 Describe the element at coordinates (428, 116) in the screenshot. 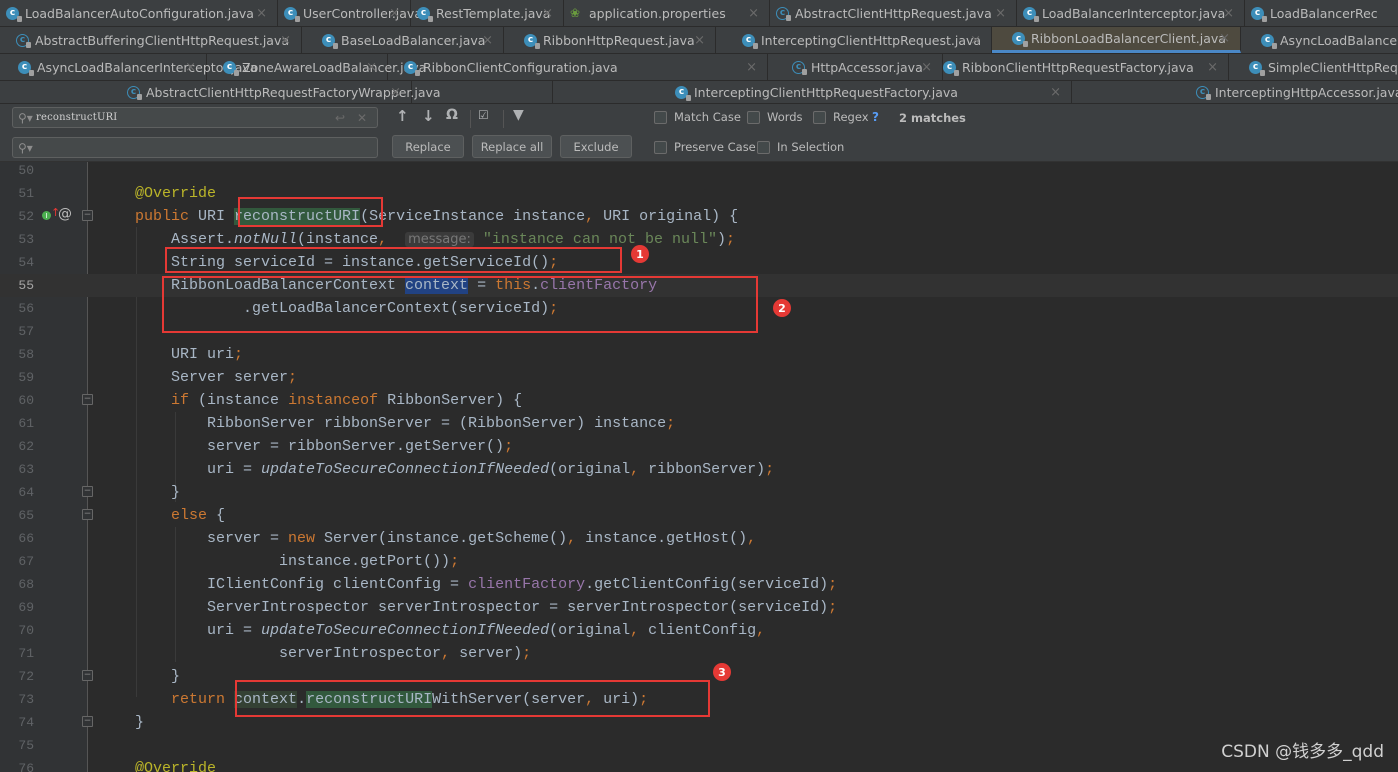

I see `next-occurrence-icon: ↓` at that location.